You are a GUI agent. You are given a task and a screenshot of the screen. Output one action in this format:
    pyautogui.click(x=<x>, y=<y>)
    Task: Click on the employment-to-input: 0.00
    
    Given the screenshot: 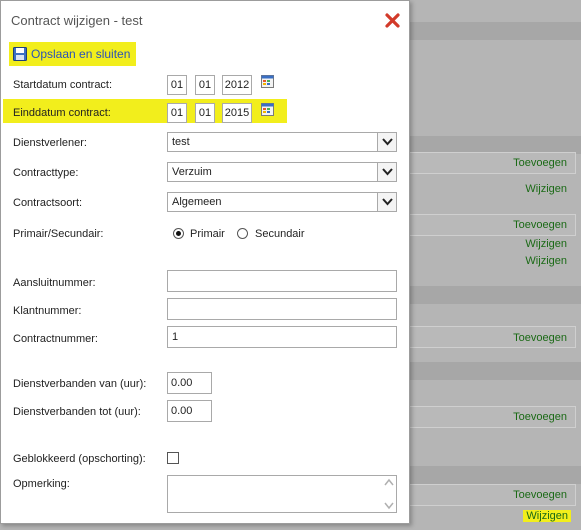 What is the action you would take?
    pyautogui.click(x=189, y=411)
    